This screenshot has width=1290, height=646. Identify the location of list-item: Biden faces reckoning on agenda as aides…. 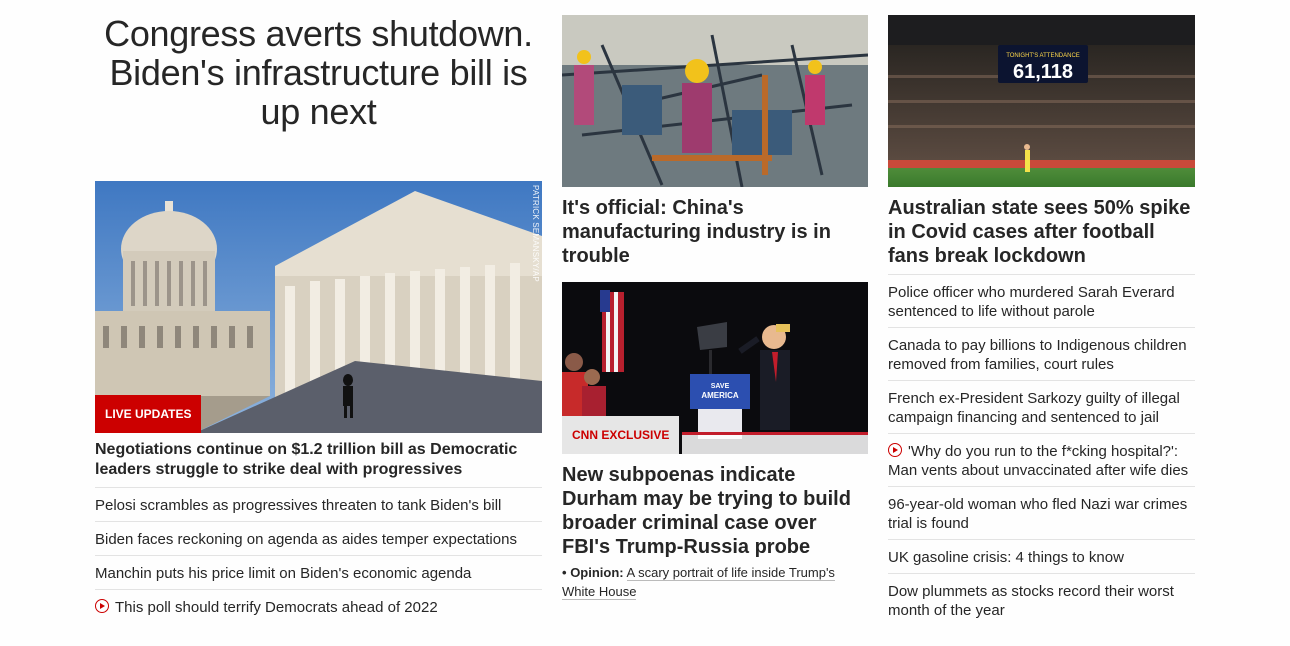
(318, 538).